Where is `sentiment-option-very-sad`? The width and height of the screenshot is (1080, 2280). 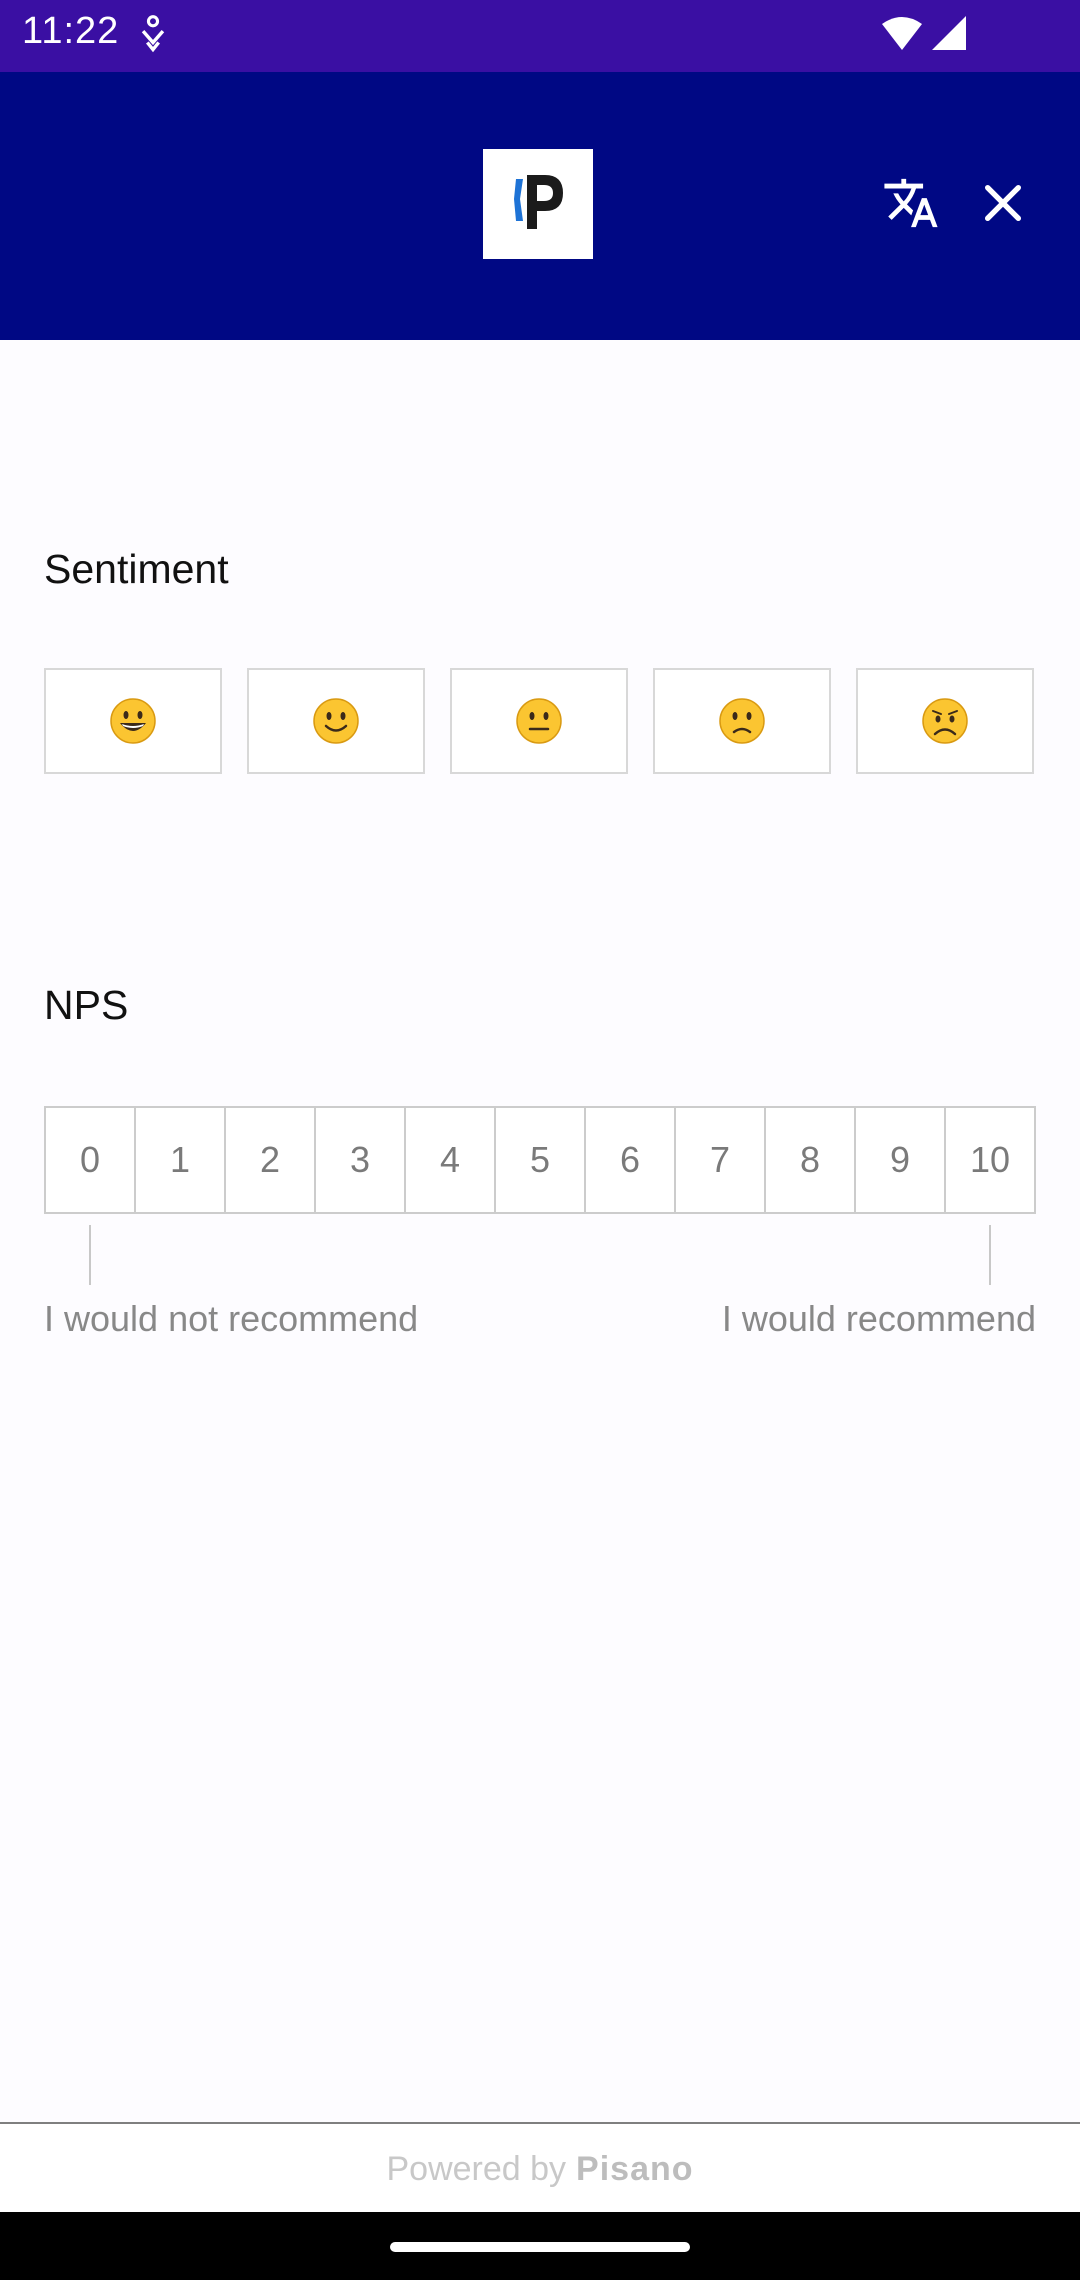
sentiment-option-very-sad is located at coordinates (945, 721).